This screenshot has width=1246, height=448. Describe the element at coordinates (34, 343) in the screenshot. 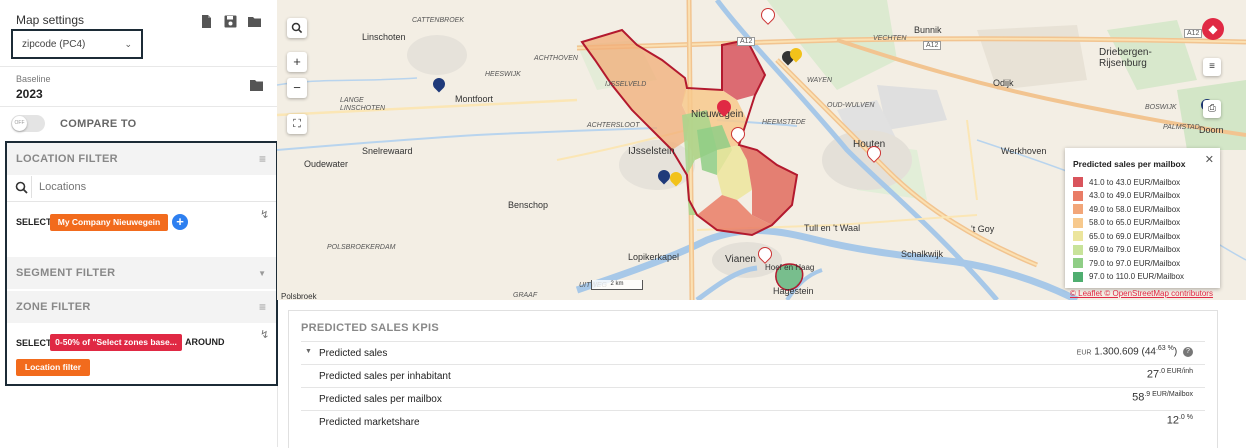

I see `zone-select-label: SELECT` at that location.